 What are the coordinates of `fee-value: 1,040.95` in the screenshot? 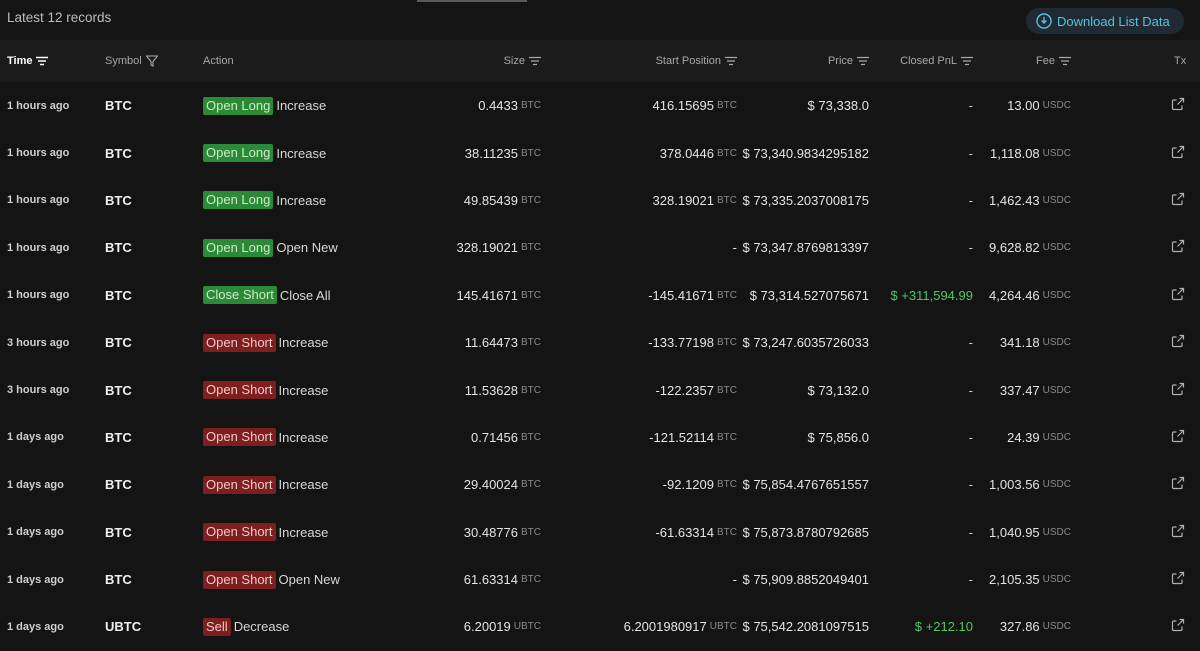 It's located at (1014, 532).